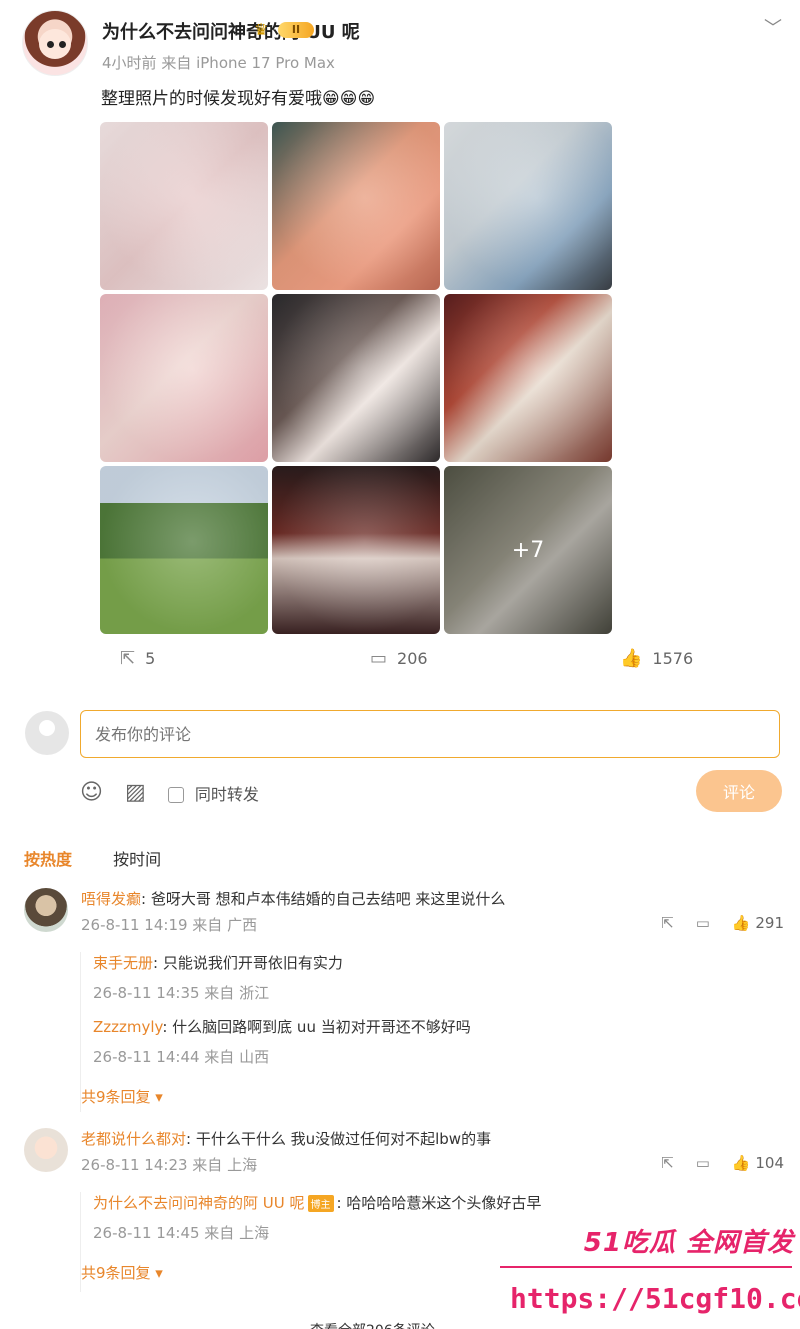 This screenshot has height=1329, width=800. What do you see at coordinates (175, 795) in the screenshot?
I see `repost-checkbox` at bounding box center [175, 795].